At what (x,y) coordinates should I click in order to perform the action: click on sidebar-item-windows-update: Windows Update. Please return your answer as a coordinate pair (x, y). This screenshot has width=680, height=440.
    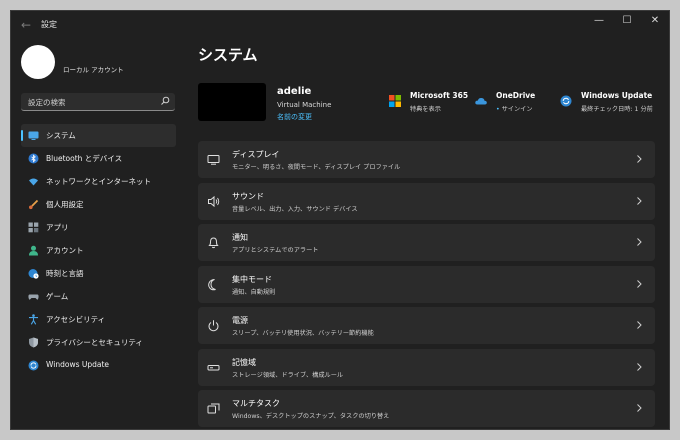
    Looking at the image, I should click on (98, 365).